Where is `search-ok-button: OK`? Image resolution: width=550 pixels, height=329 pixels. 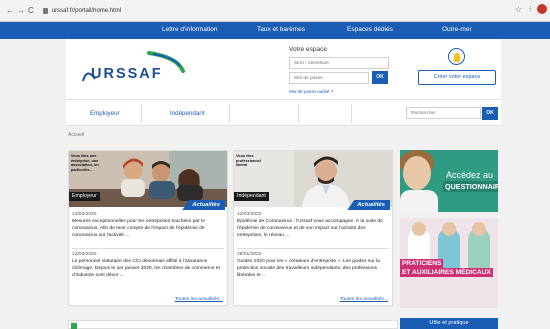 search-ok-button: OK is located at coordinates (490, 113).